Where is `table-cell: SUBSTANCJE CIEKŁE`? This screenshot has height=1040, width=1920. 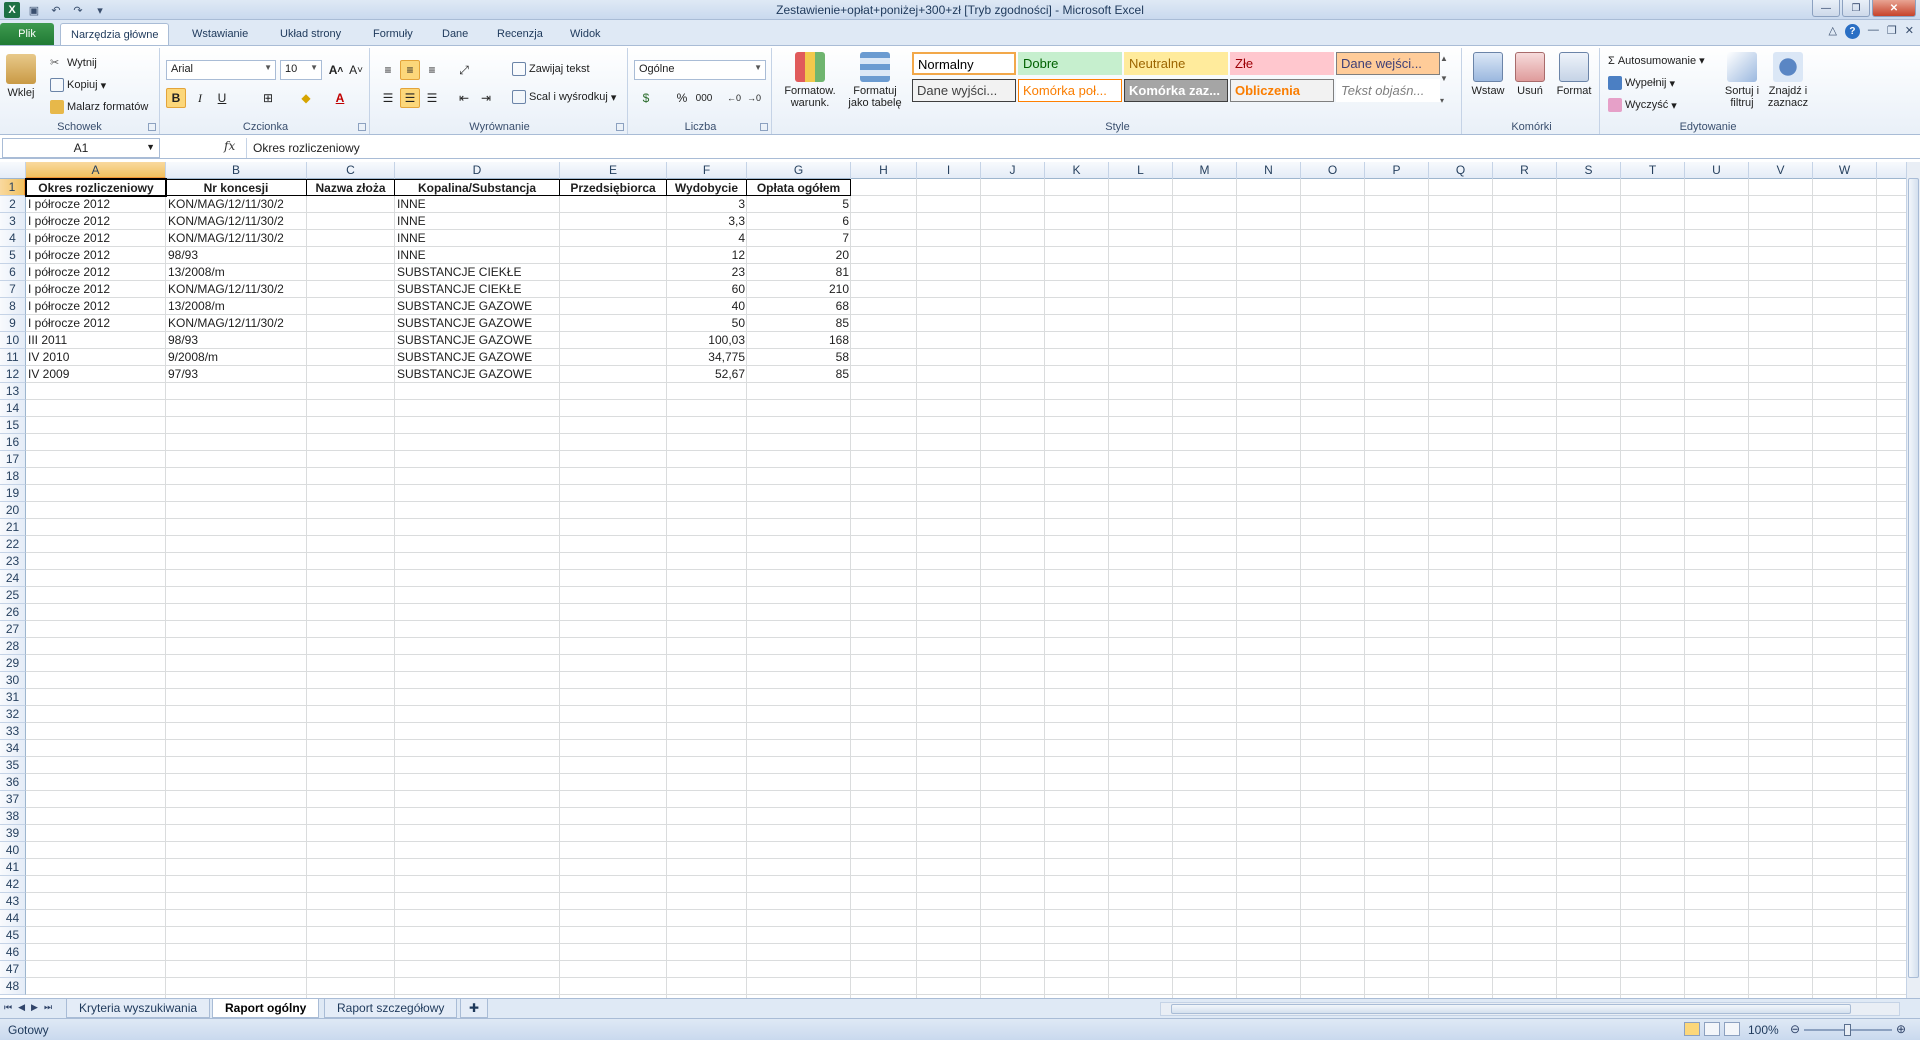 table-cell: SUBSTANCJE CIEKŁE is located at coordinates (477, 289).